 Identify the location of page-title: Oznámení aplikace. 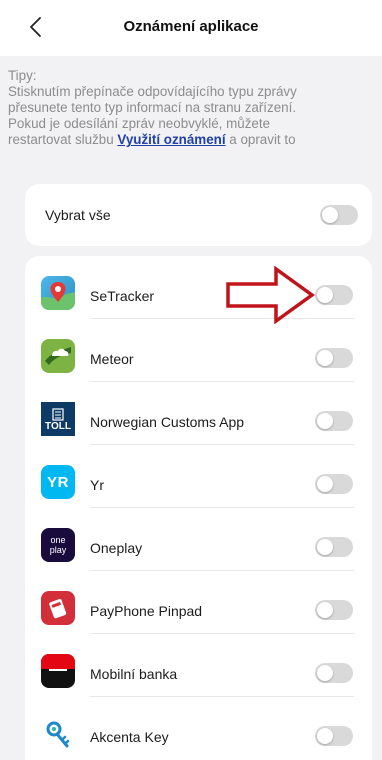
(191, 26).